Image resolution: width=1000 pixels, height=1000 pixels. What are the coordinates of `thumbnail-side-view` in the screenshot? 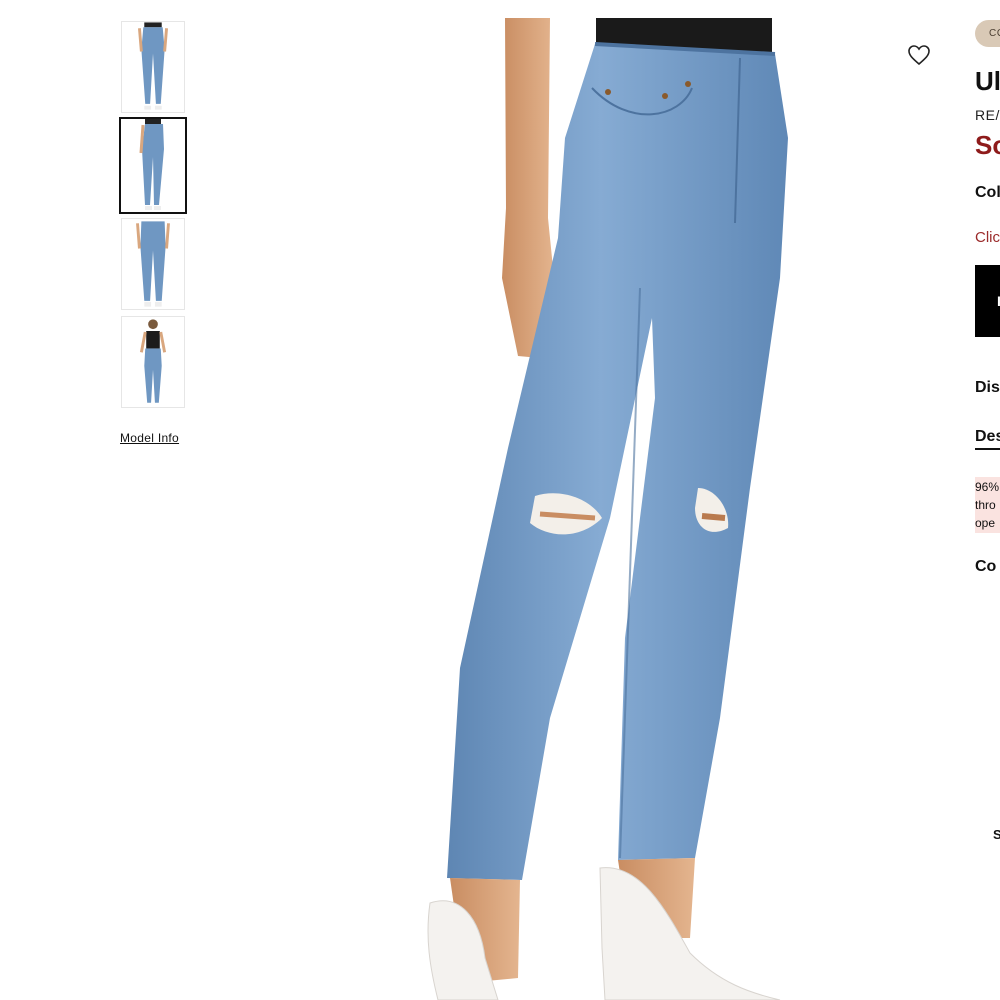 It's located at (153, 165).